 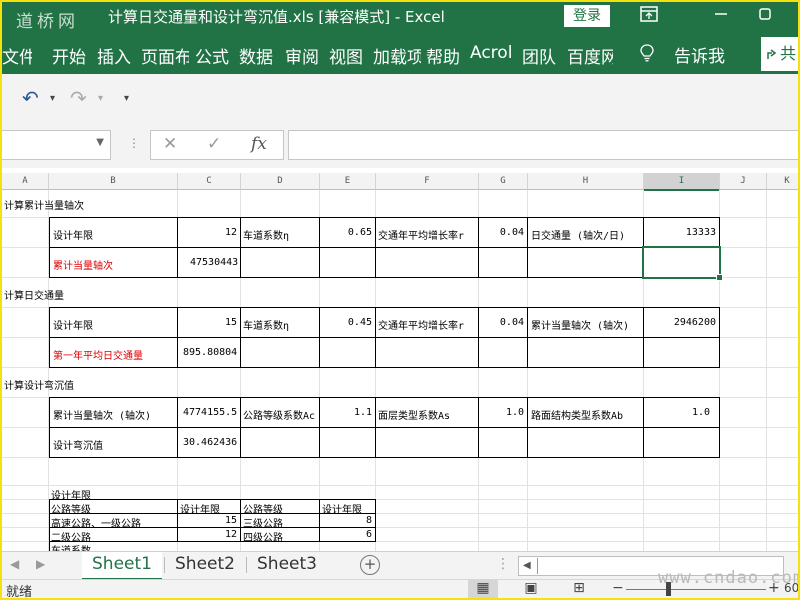 I want to click on column-header-e: E, so click(x=348, y=181).